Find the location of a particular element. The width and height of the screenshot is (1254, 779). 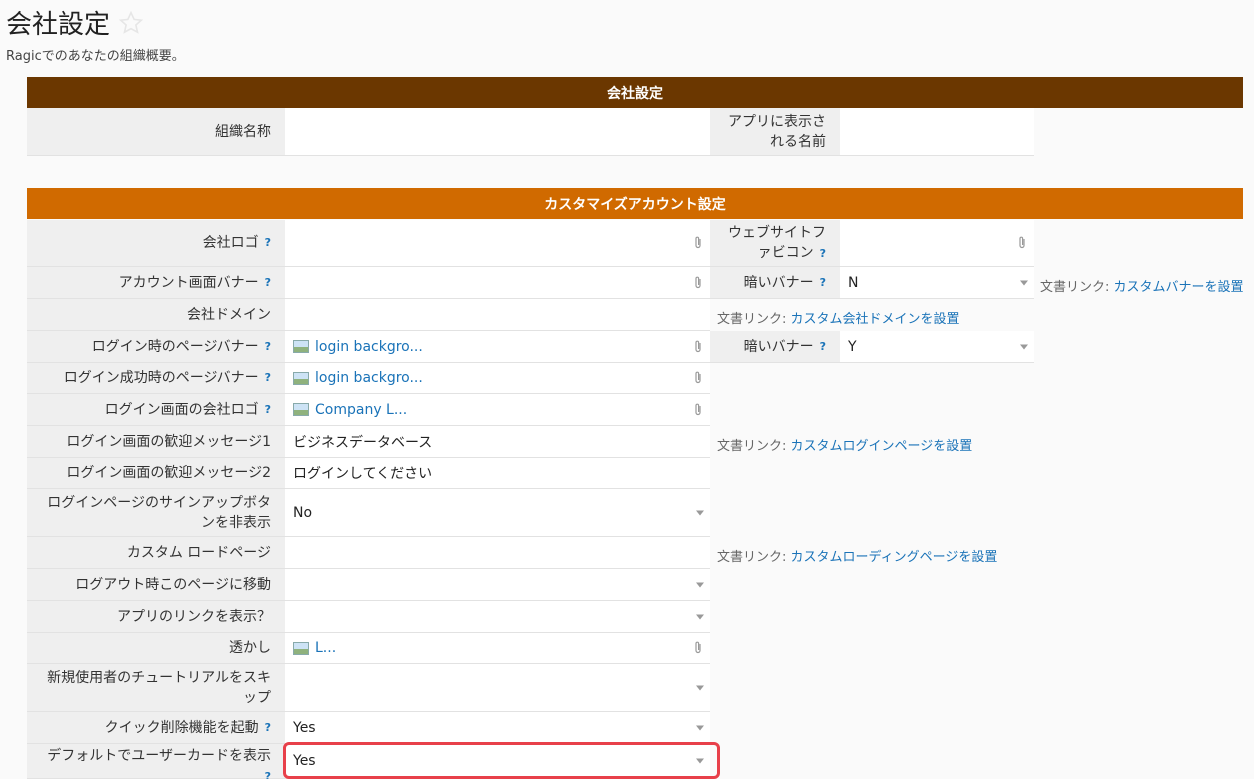

app-name-label: アプリに表示さ れる名前 is located at coordinates (775, 132).